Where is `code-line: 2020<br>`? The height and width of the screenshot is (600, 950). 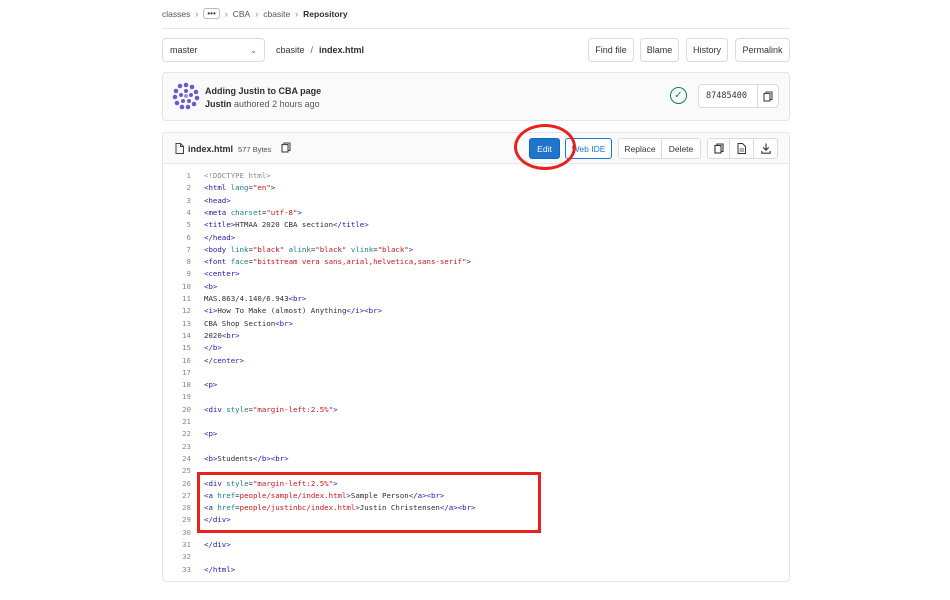
code-line: 2020<br> is located at coordinates (222, 335).